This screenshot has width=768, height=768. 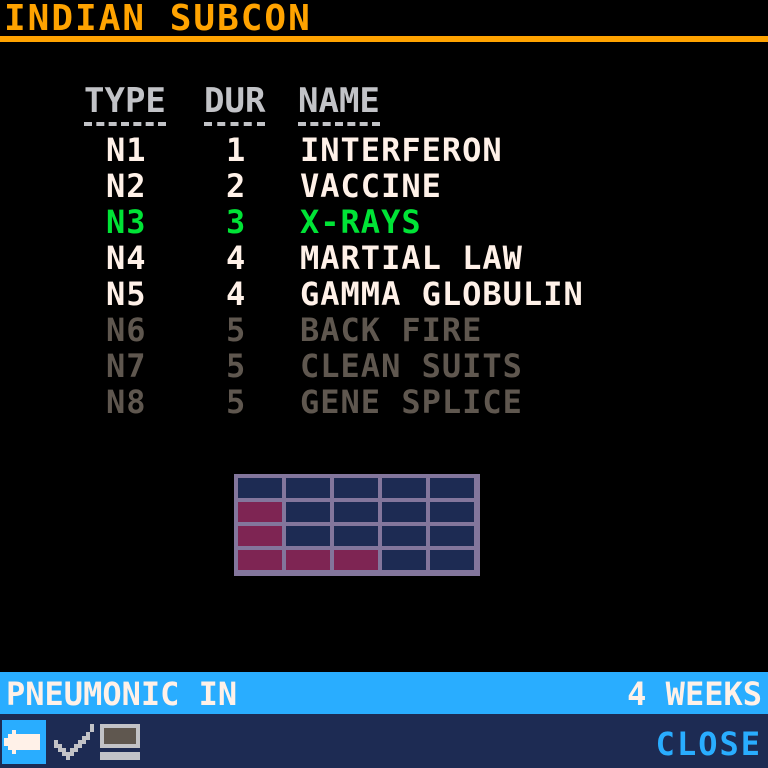 I want to click on cure-dur: 2, so click(x=236, y=186).